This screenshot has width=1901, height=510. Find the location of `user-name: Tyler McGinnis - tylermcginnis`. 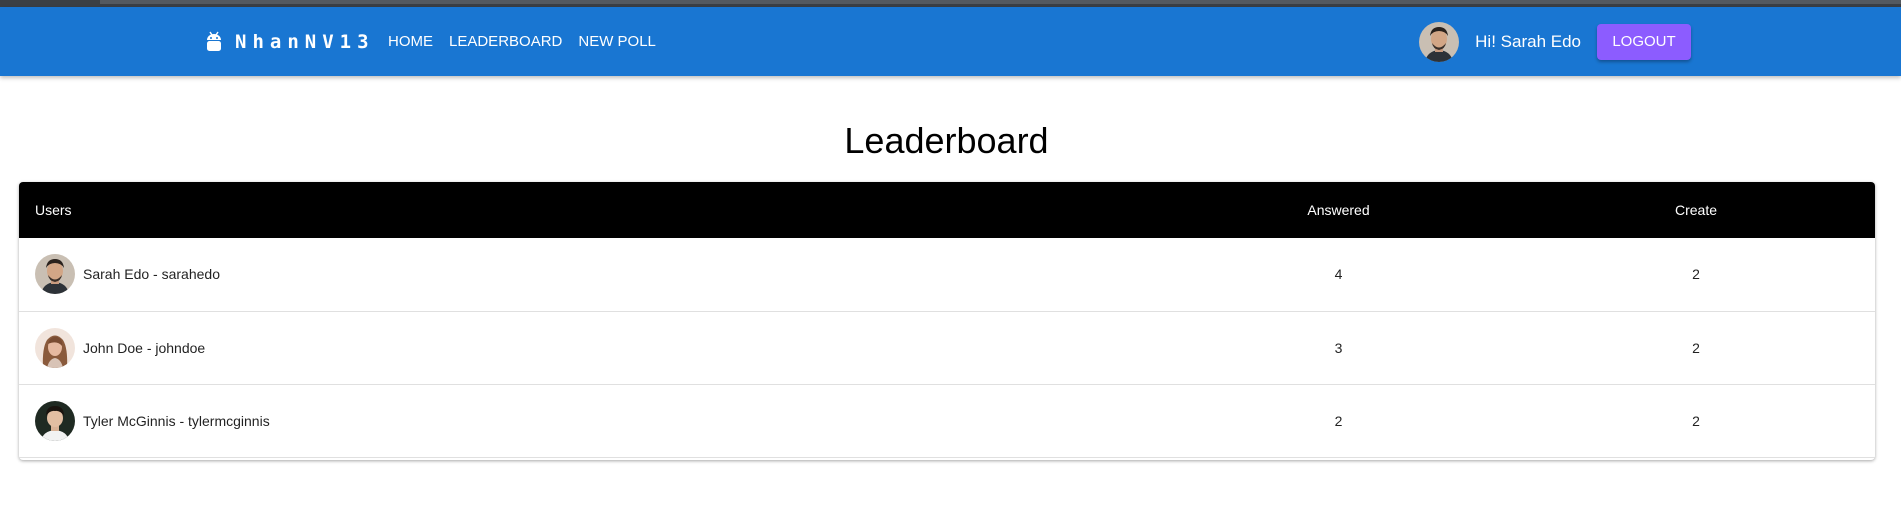

user-name: Tyler McGinnis - tylermcginnis is located at coordinates (176, 420).